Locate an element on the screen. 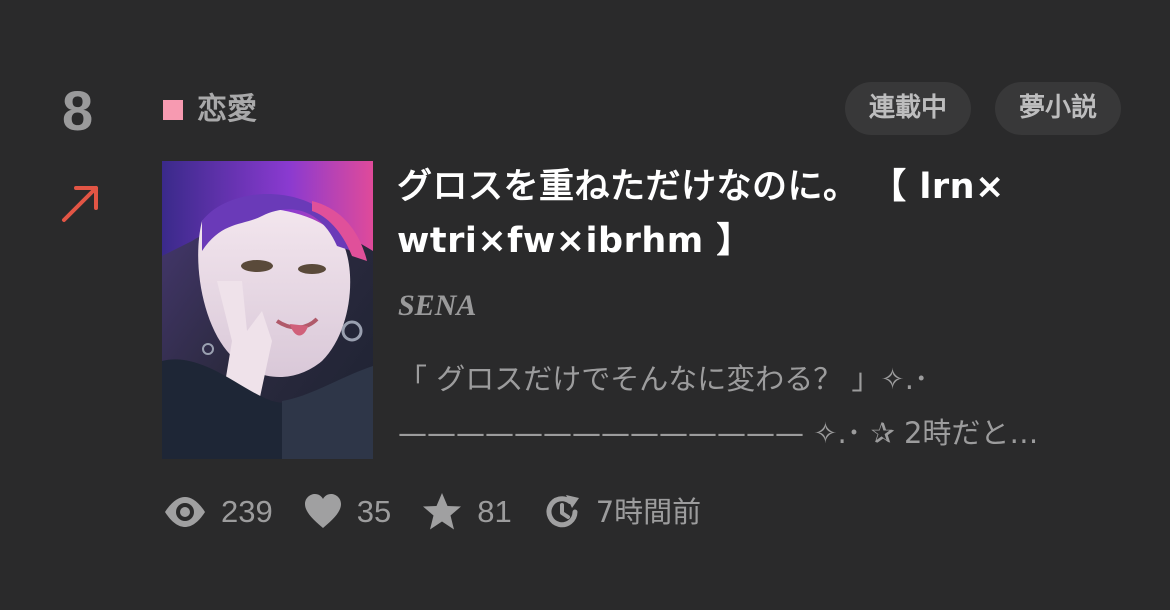 This screenshot has width=1170, height=610. summary-line: 「 グロスだけでそんなに変わる？ 」✧.･ is located at coordinates (663, 379).